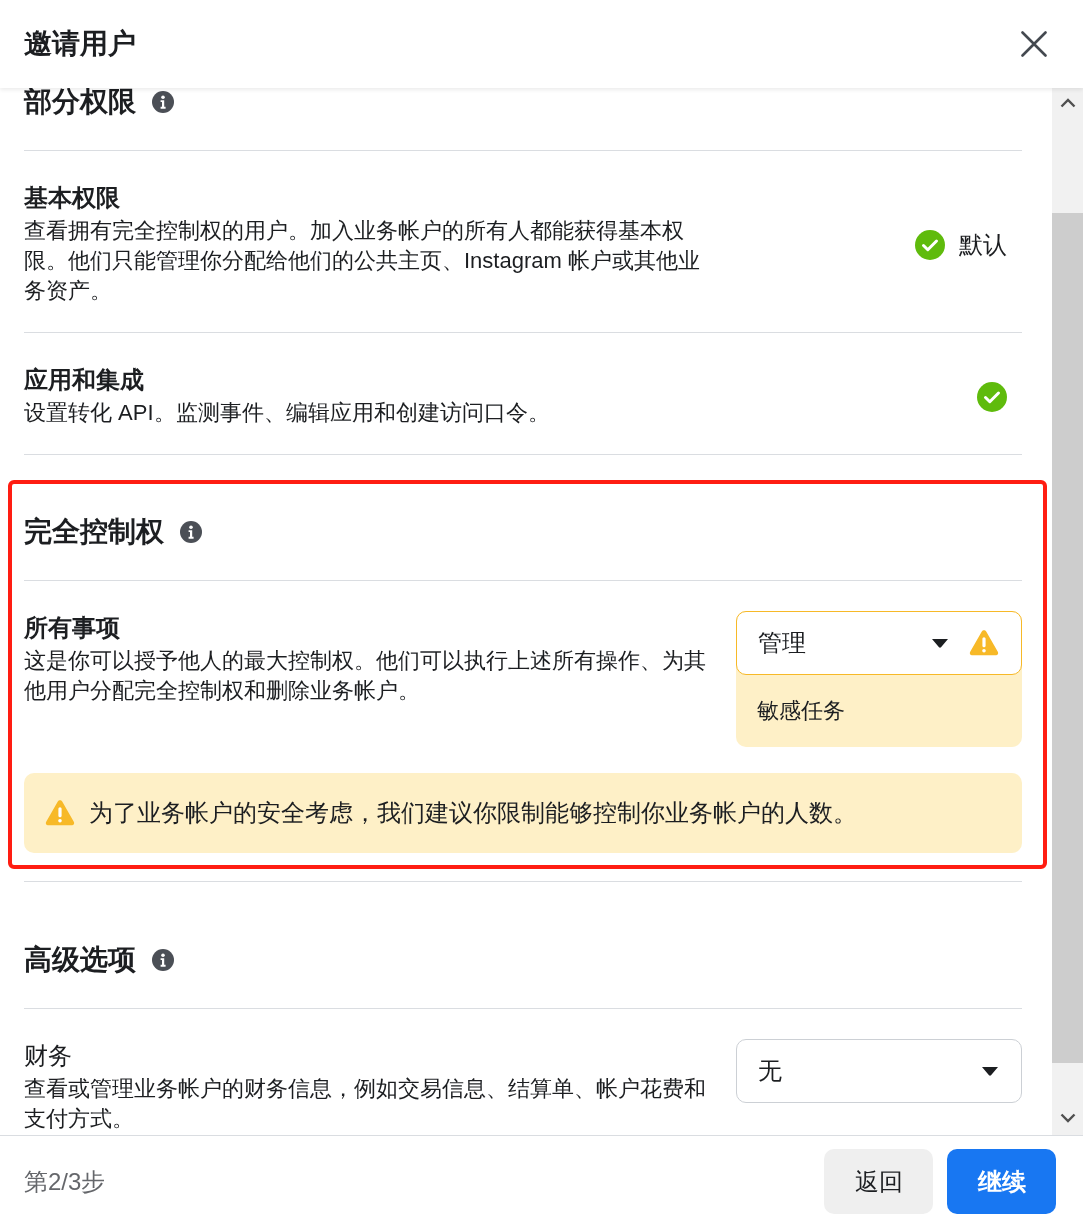 This screenshot has width=1083, height=1227. What do you see at coordinates (72, 628) in the screenshot?
I see `permission-title: 所有事项` at bounding box center [72, 628].